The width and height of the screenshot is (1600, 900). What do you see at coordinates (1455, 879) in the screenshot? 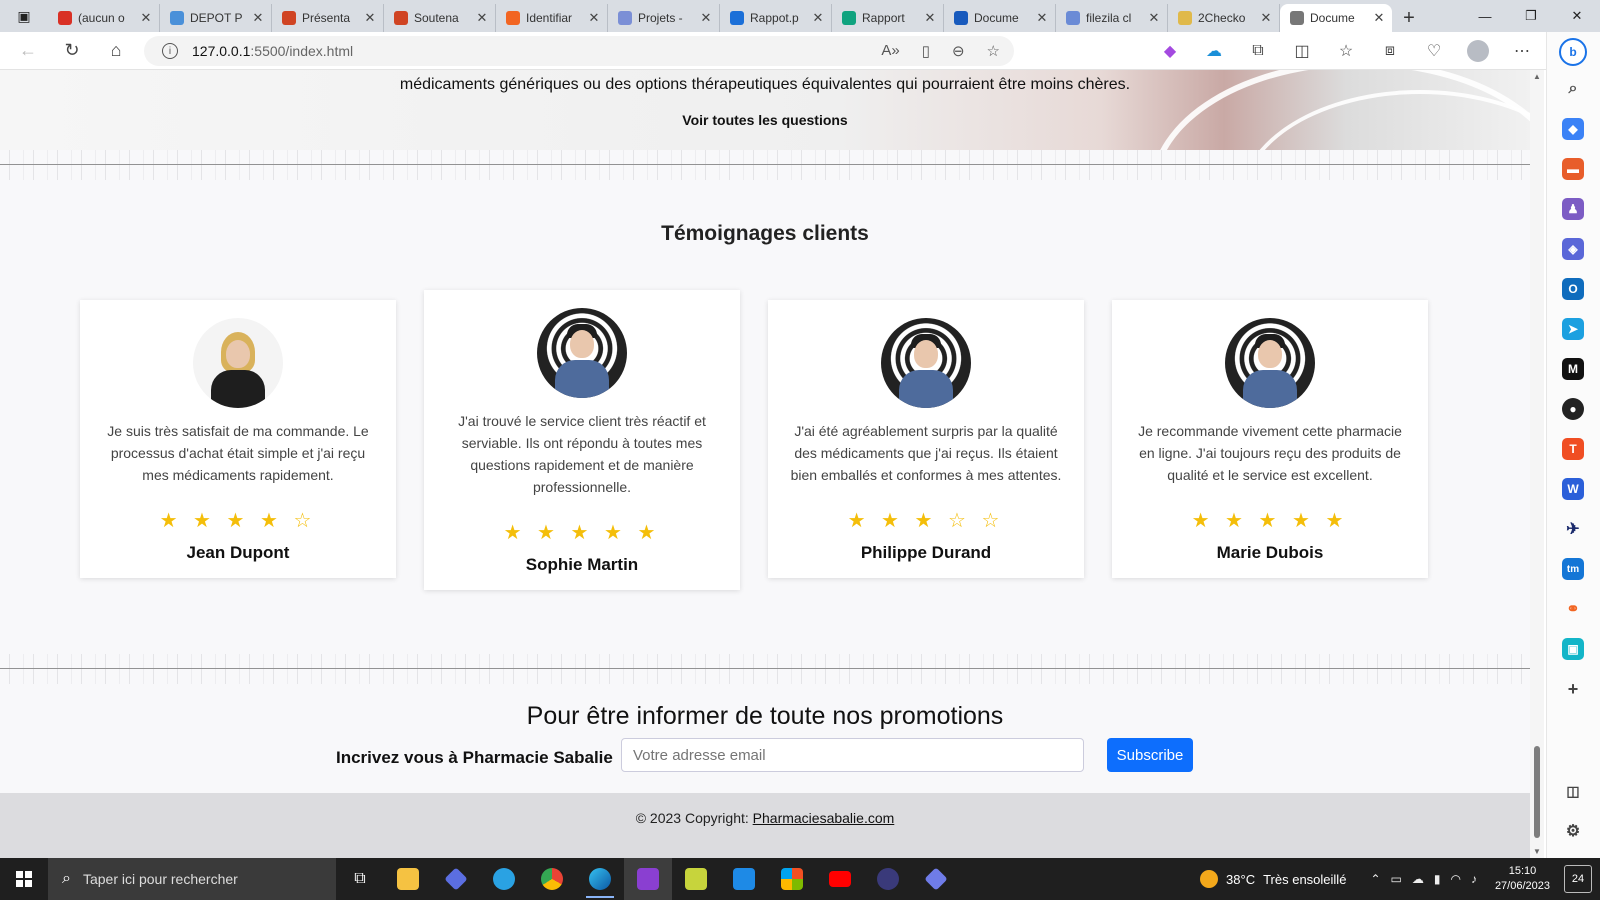
I see `wifi-icon: ◠` at bounding box center [1455, 879].